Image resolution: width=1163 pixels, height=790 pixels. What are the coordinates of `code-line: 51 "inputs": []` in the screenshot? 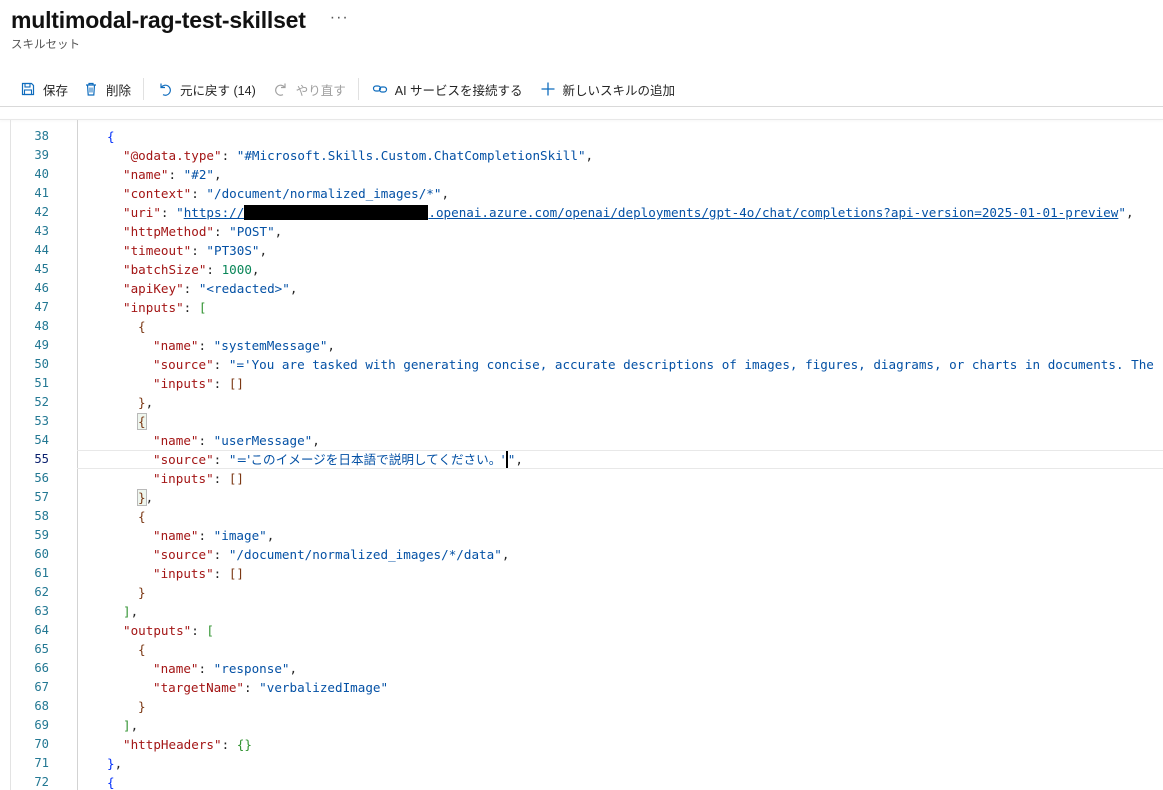 It's located at (587, 383).